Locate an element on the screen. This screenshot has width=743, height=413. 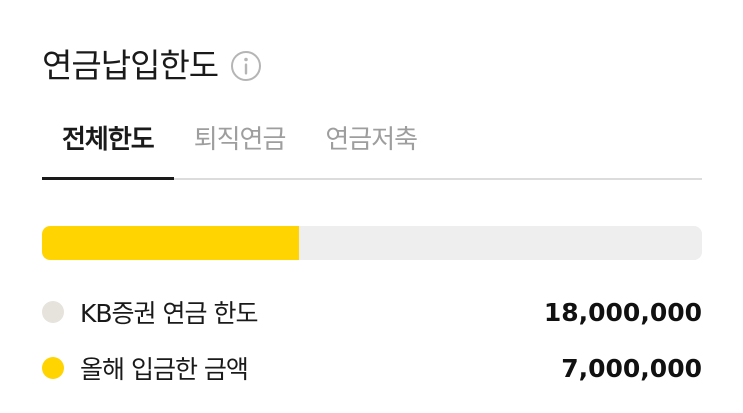
tab-bar: 전체한도 퇴직연금 연금저축 is located at coordinates (372, 146).